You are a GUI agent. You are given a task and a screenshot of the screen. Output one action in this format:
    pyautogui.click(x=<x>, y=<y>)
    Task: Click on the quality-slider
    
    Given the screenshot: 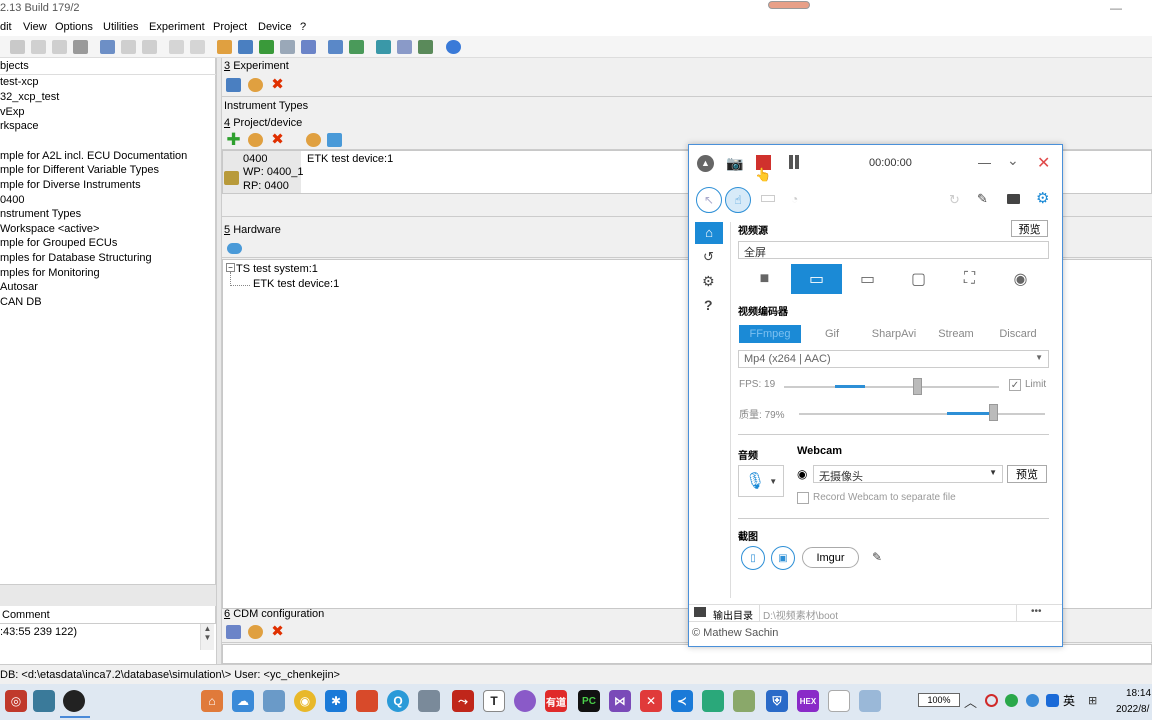 What is the action you would take?
    pyautogui.click(x=994, y=412)
    